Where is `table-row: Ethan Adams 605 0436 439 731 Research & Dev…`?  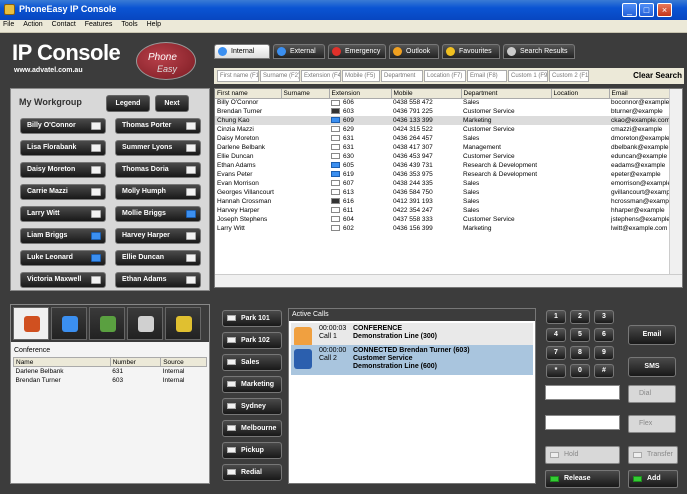 table-row: Ethan Adams 605 0436 439 731 Research & Dev… is located at coordinates (442, 165).